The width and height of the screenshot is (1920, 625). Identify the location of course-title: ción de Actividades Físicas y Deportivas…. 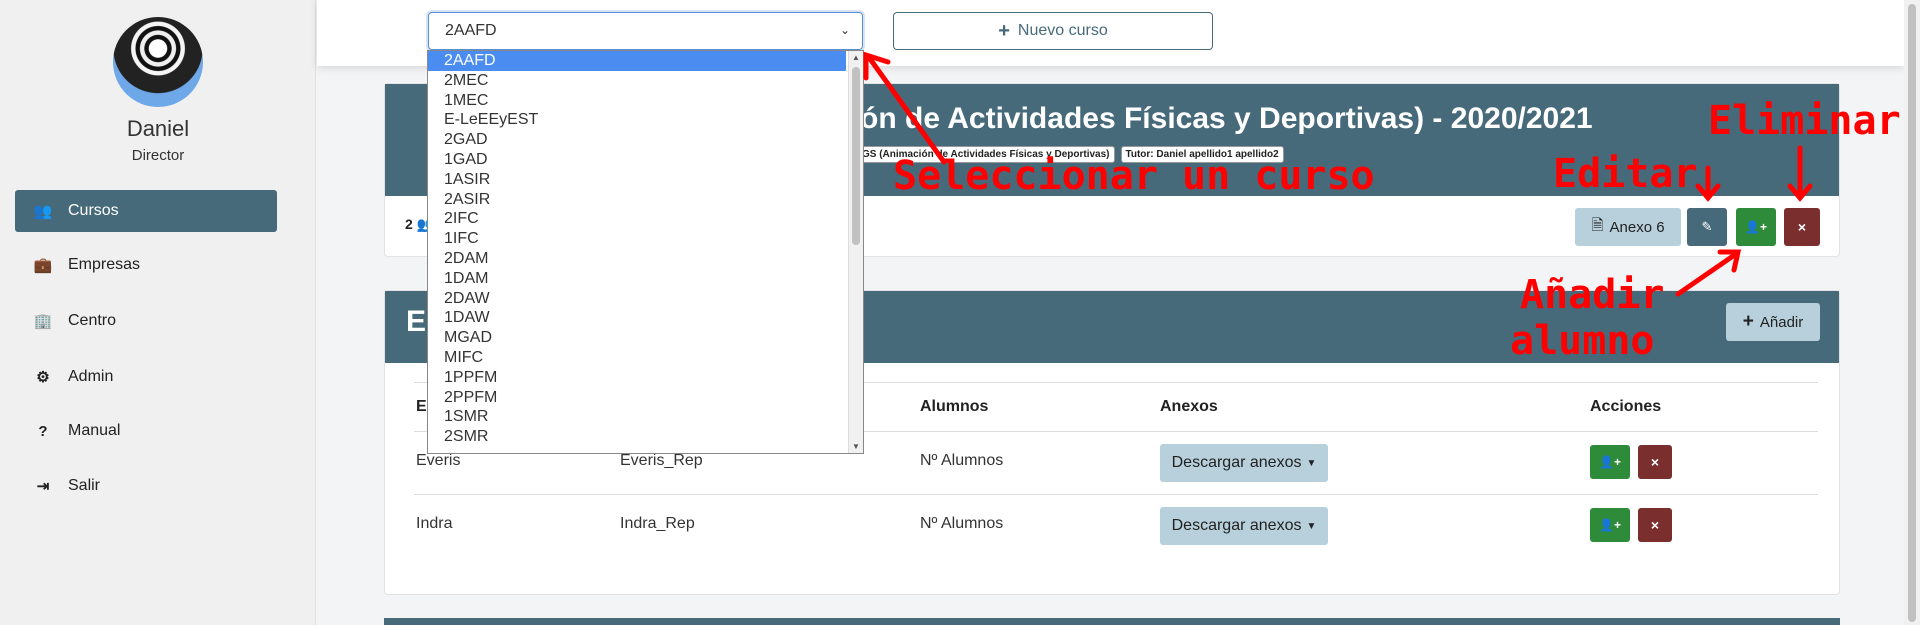
(1214, 118).